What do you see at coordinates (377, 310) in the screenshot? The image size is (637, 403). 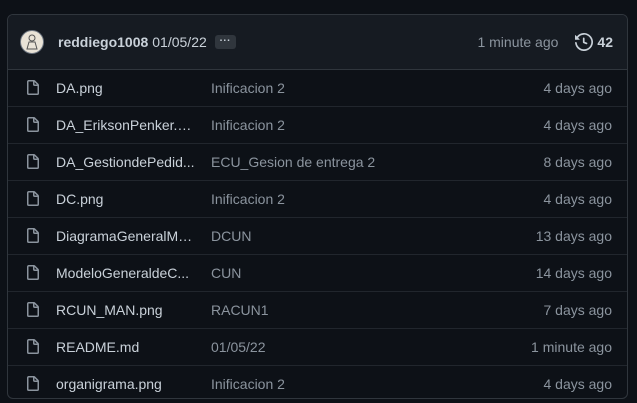 I see `commit-message-link: RACUN1` at bounding box center [377, 310].